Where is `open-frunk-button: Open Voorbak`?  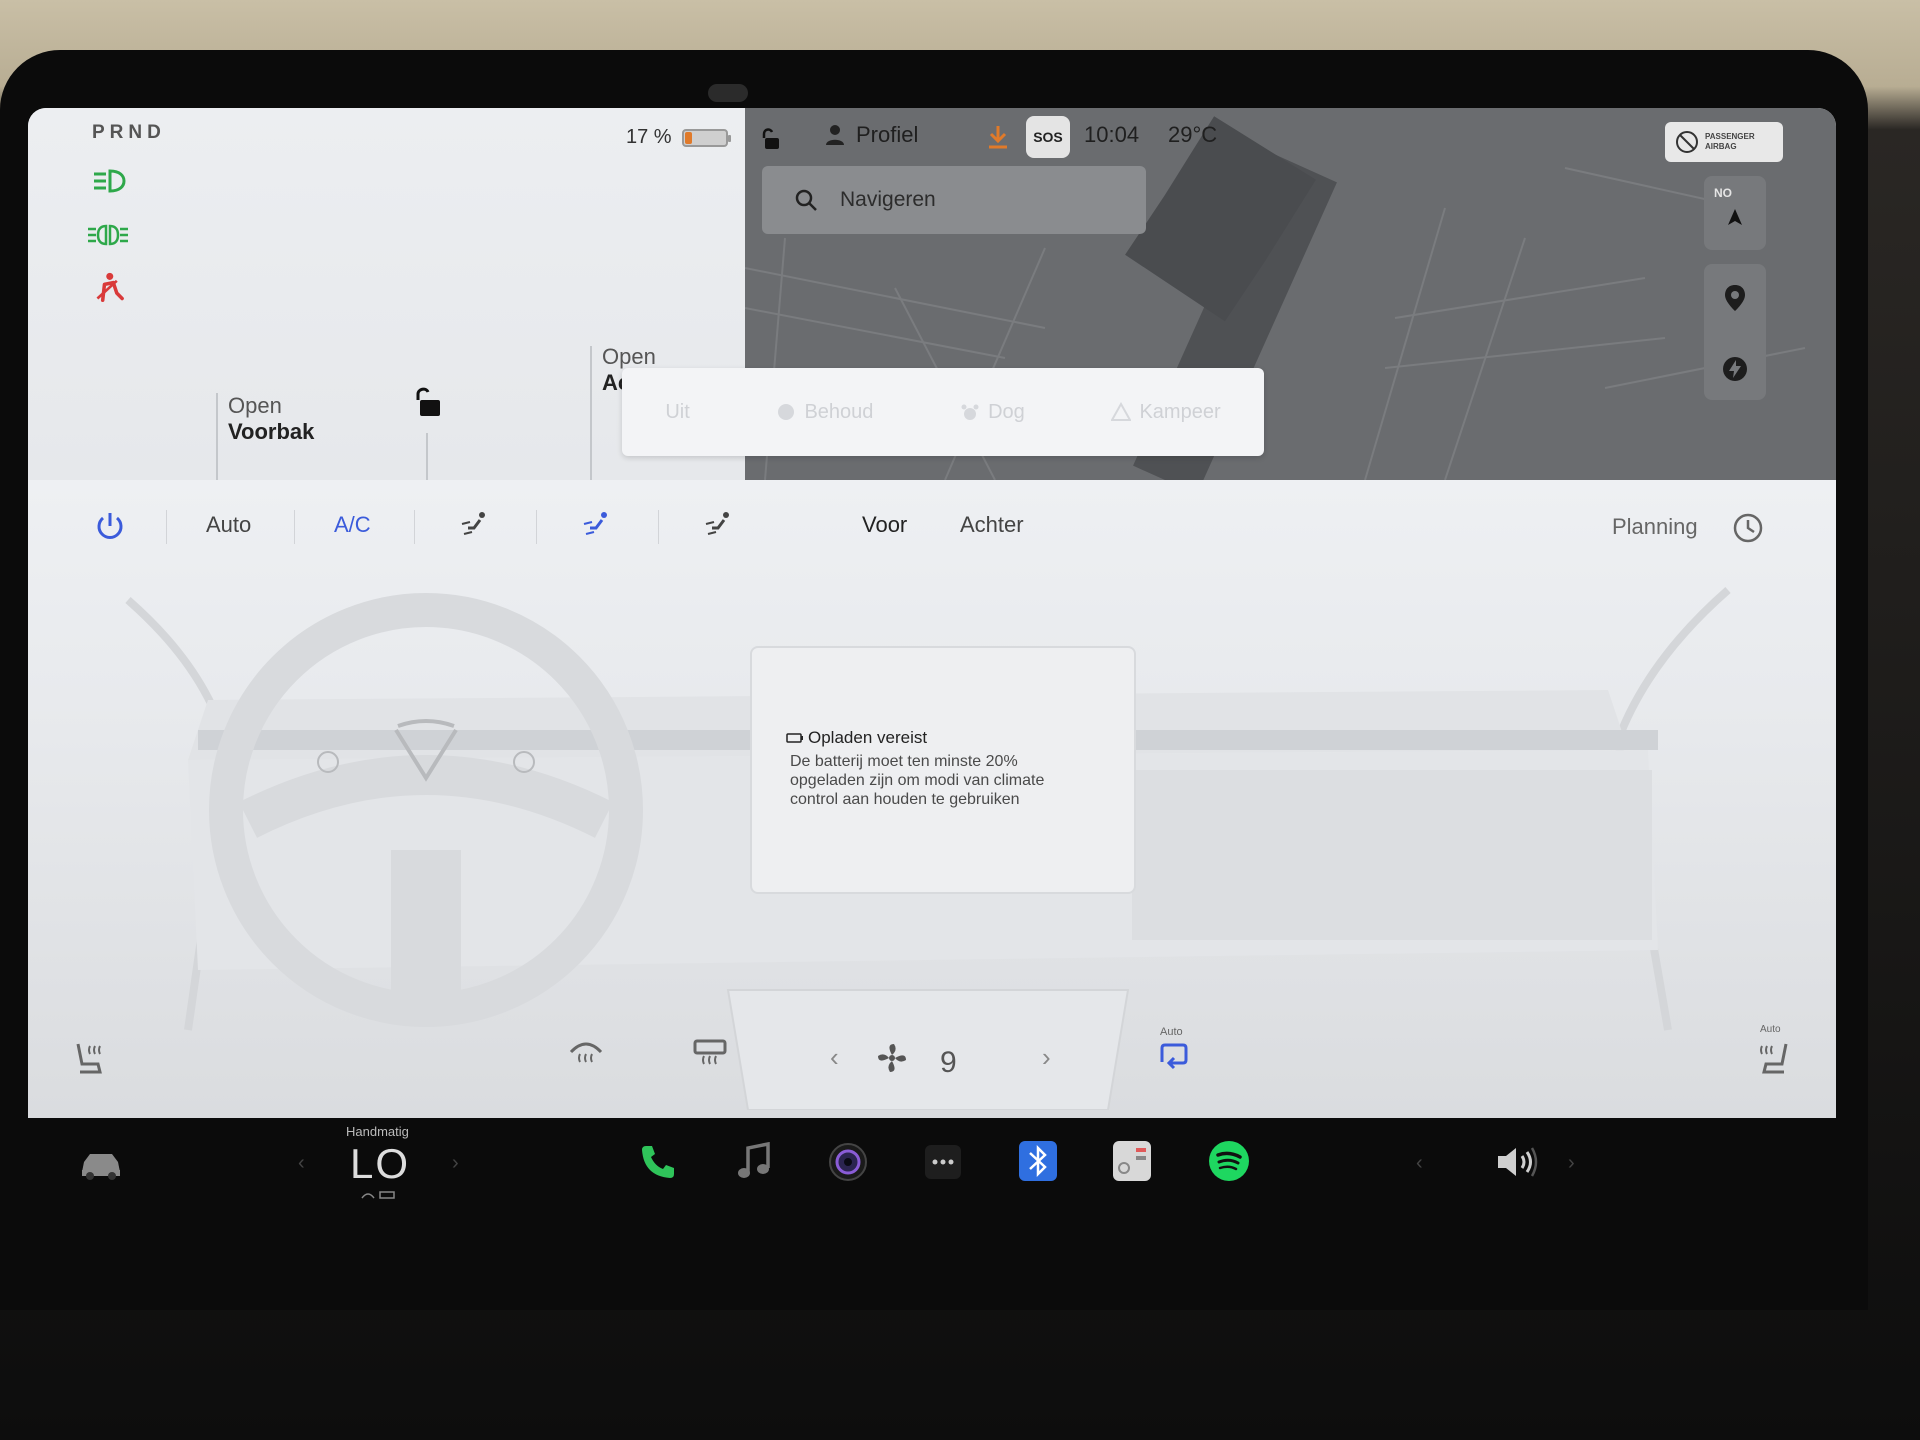 open-frunk-button: Open Voorbak is located at coordinates (271, 419).